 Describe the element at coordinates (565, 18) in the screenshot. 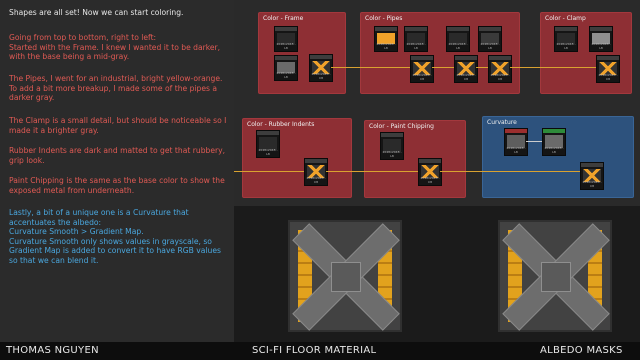

I see `frame-title: Color - Clamp` at that location.